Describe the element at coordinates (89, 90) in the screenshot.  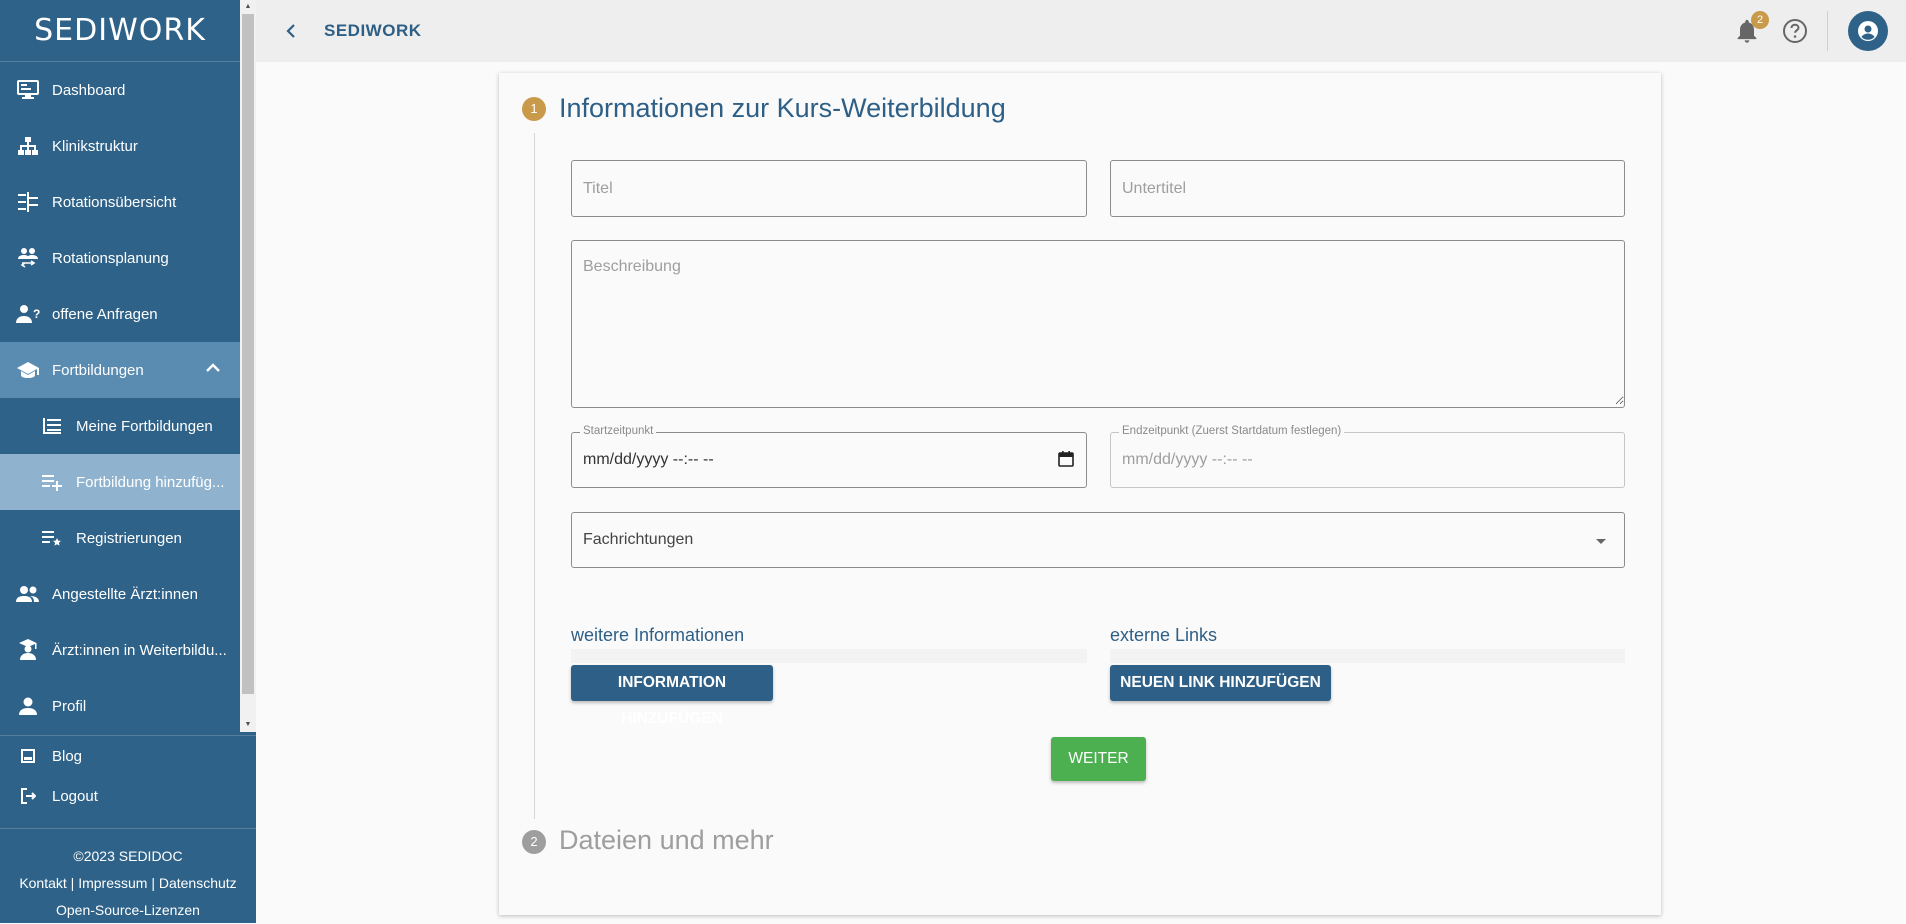
I see `sidebar-item-label: Dashboard` at that location.